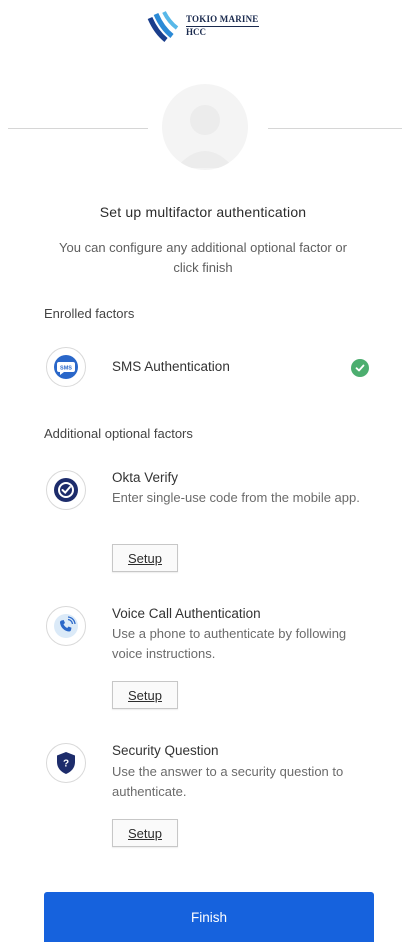 The image size is (406, 942). I want to click on security-question-name: Security Question, so click(165, 750).